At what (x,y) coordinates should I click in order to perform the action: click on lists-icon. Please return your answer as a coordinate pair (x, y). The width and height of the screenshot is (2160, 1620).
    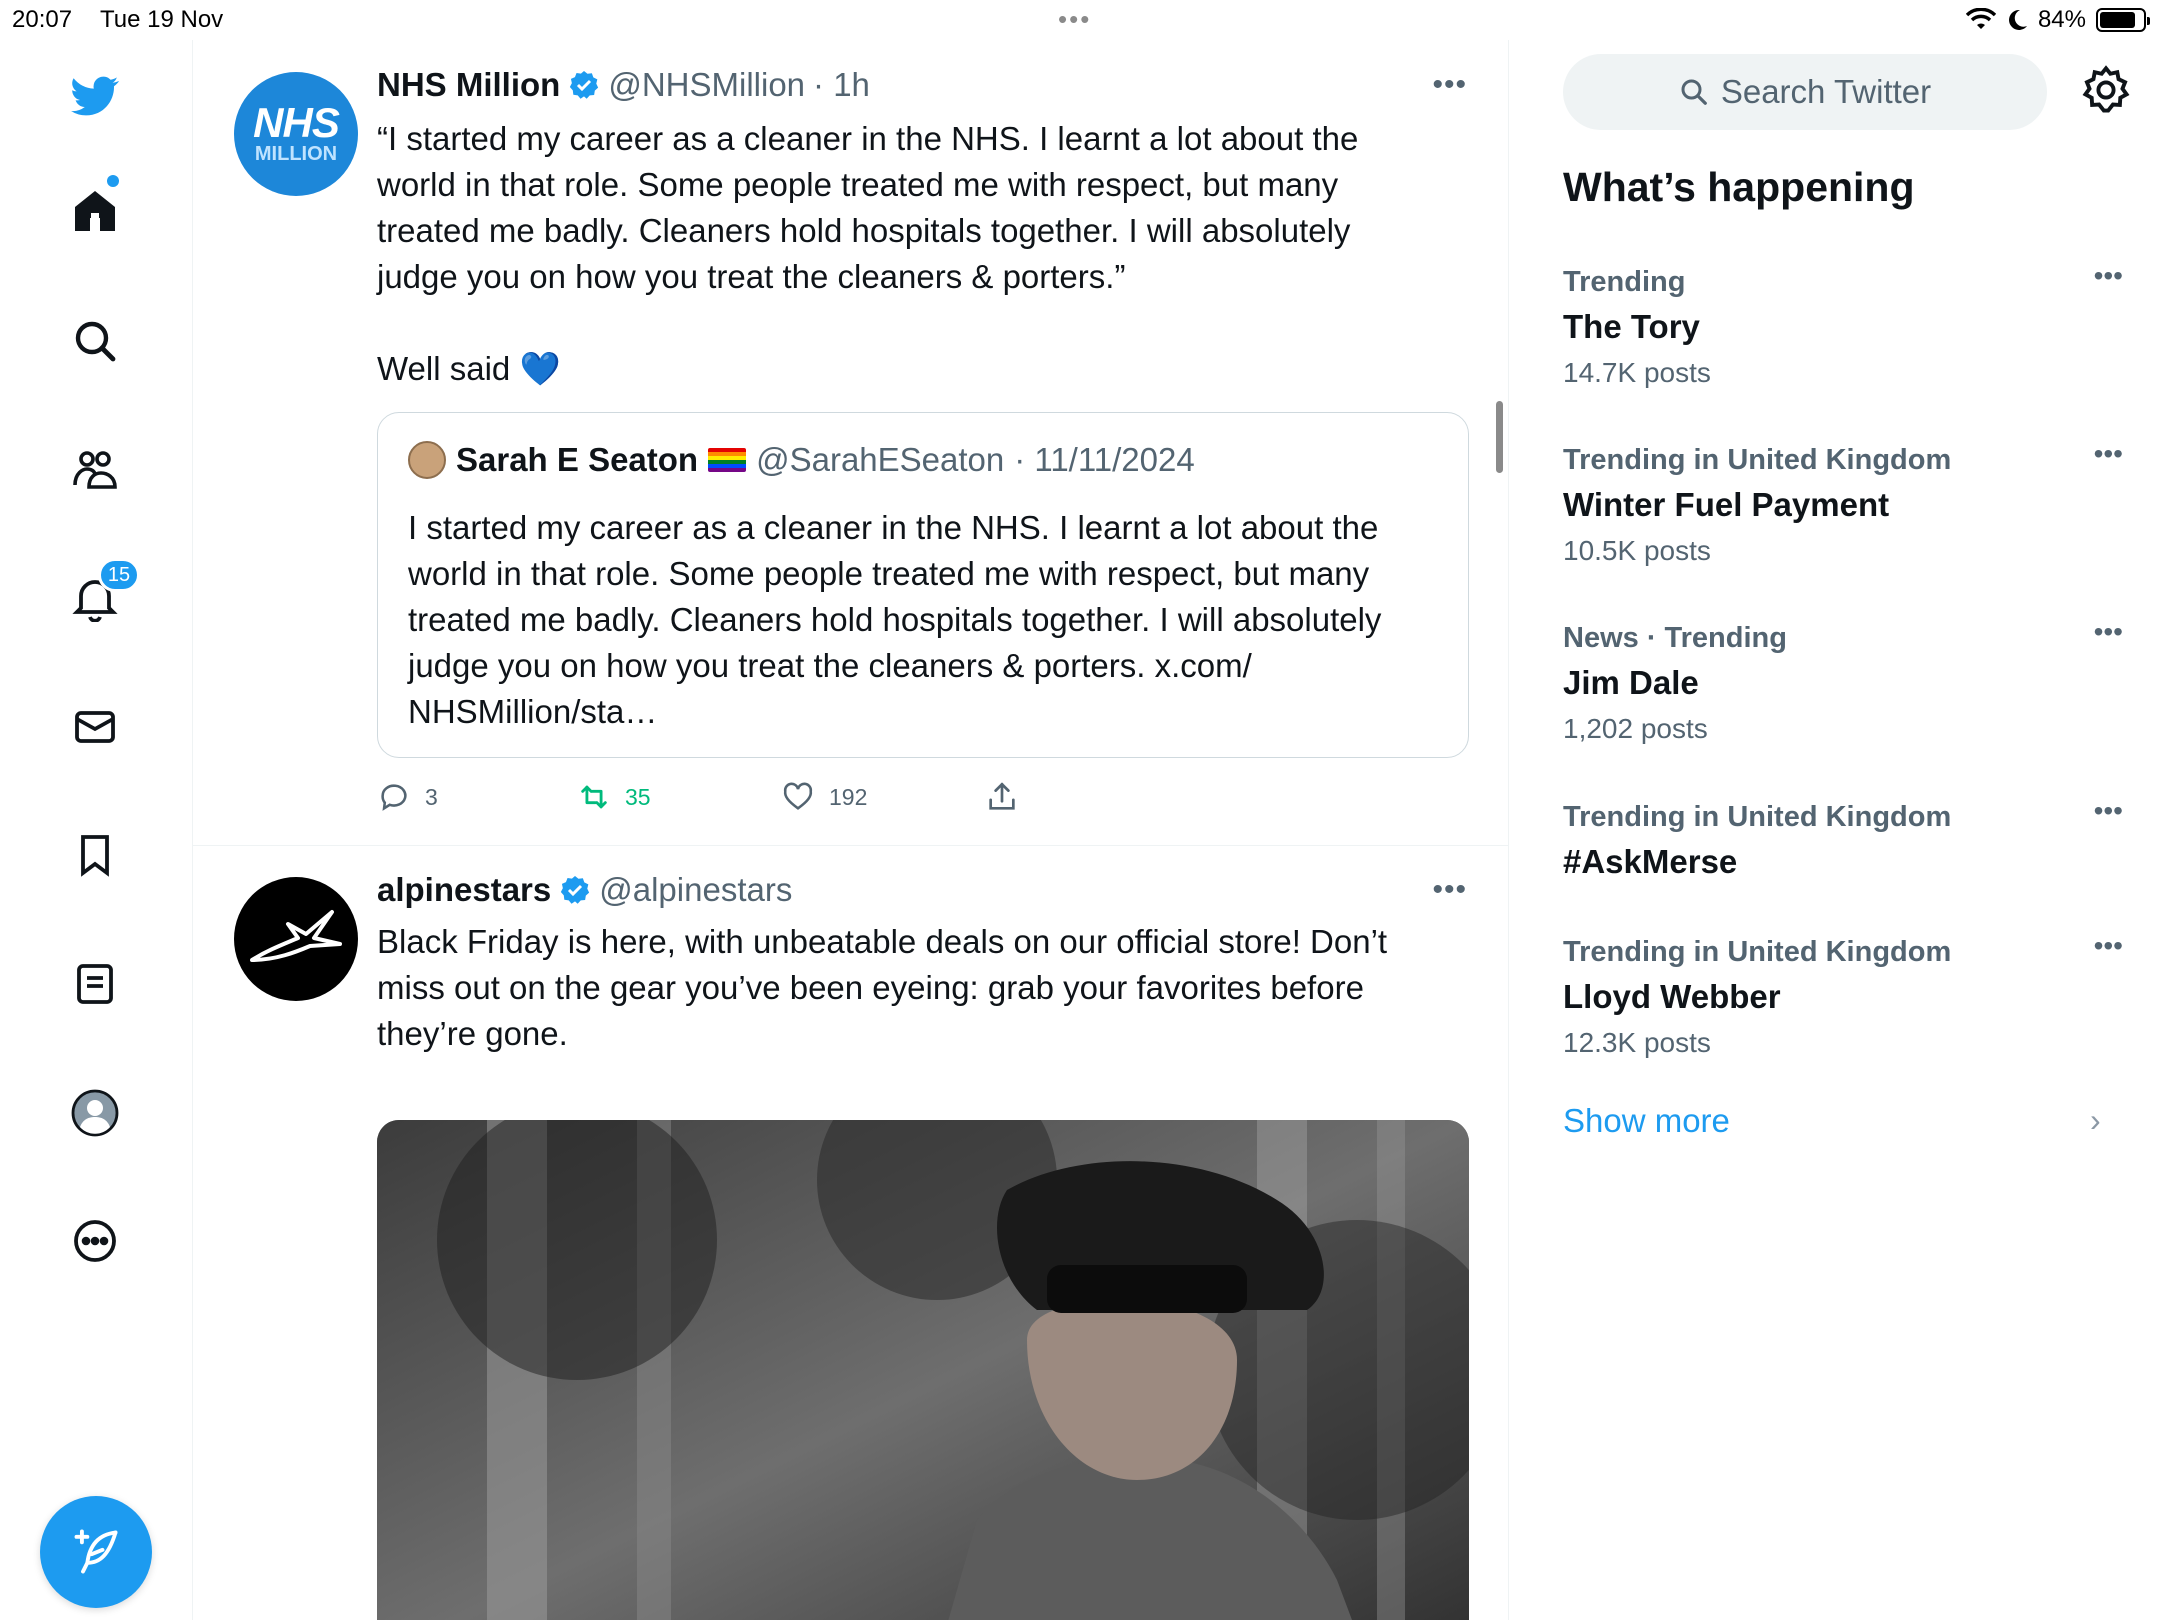
    Looking at the image, I should click on (95, 984).